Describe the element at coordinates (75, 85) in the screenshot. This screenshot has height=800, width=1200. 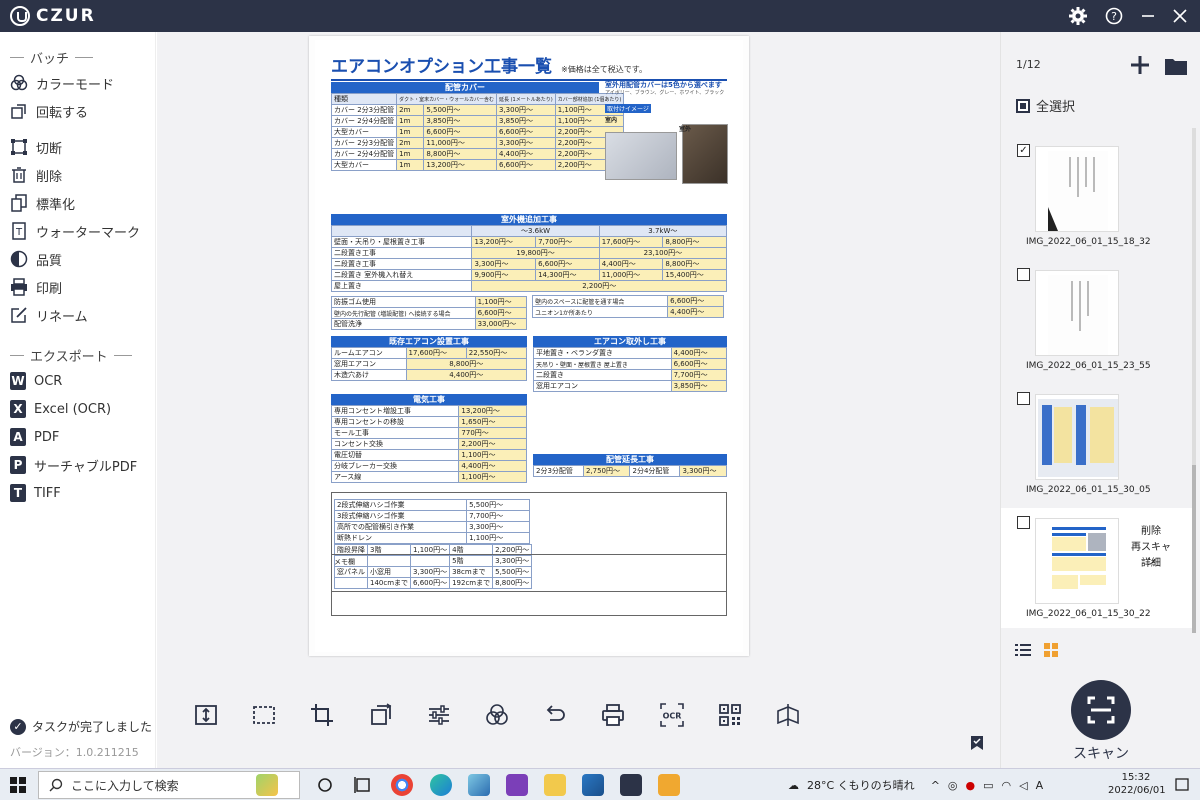
I see `menu-label: カラーモード` at that location.